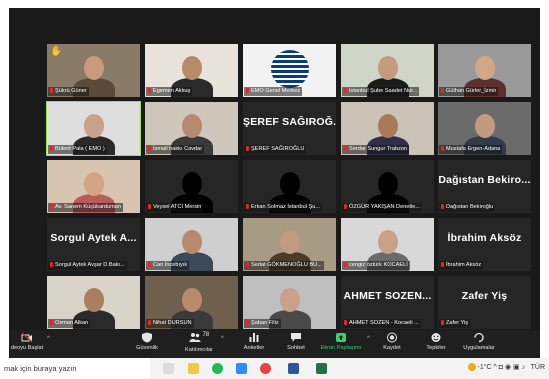  Describe the element at coordinates (93, 70) in the screenshot. I see `participant-tile: ✋ Şükrü Güner` at that location.